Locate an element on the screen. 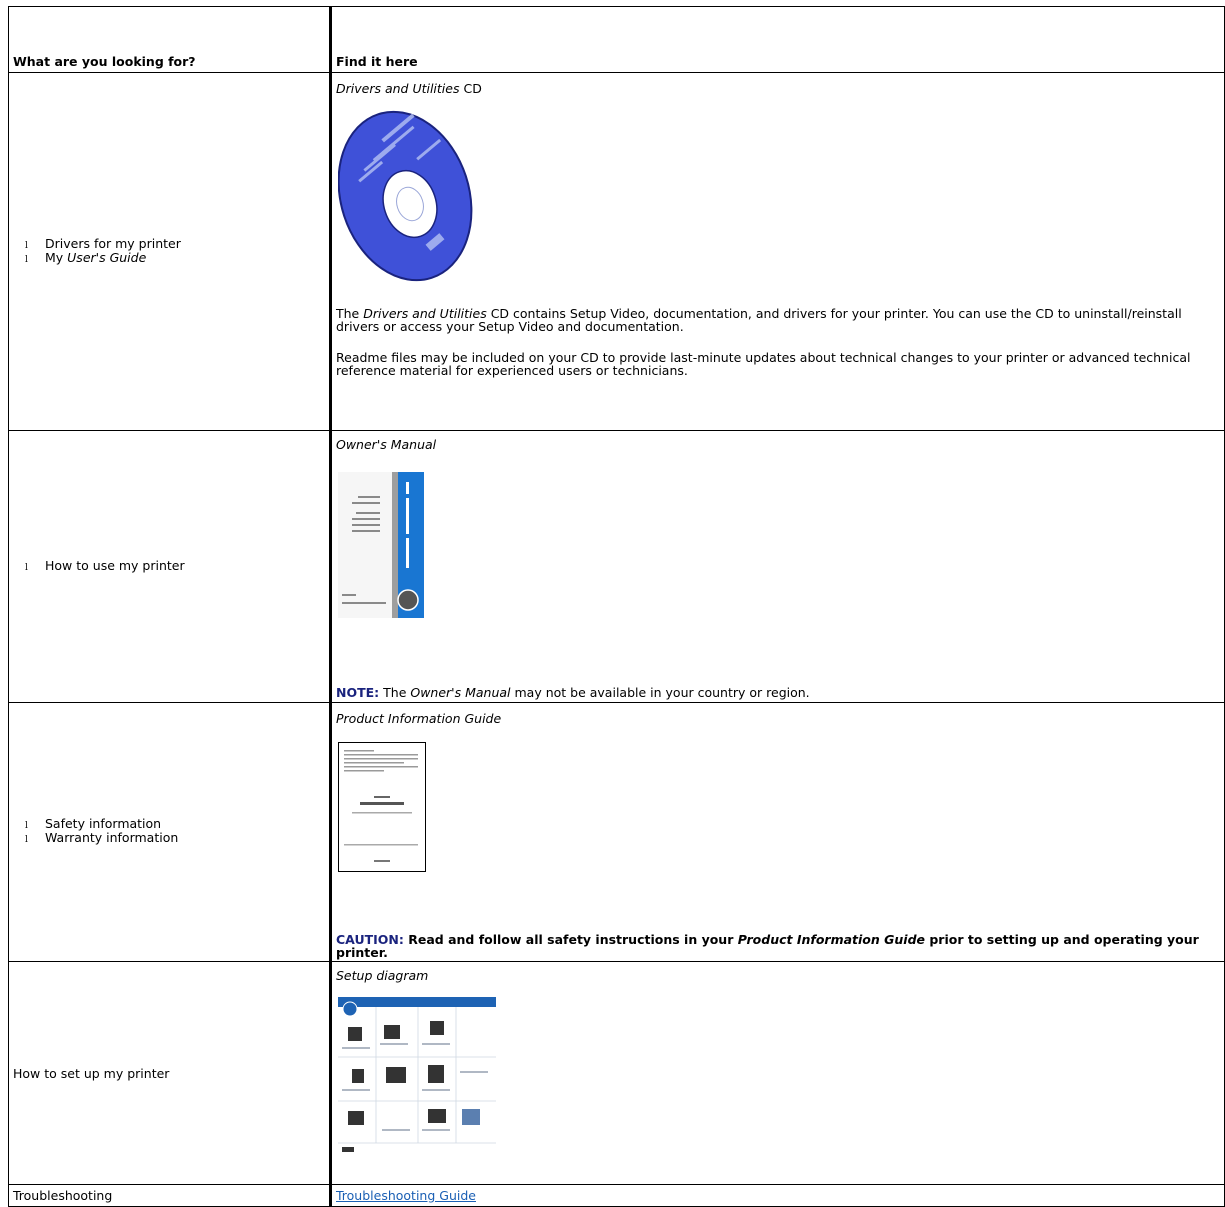  header-row: What are you looking for? Find it here is located at coordinates (616, 39).